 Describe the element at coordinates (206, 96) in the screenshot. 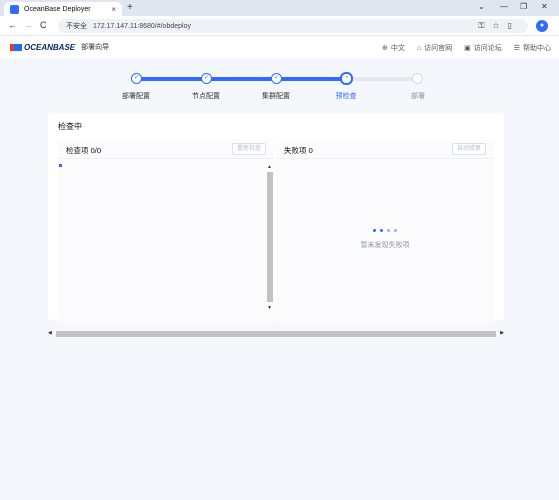

I see `step-label-node-config: 节点配置` at that location.